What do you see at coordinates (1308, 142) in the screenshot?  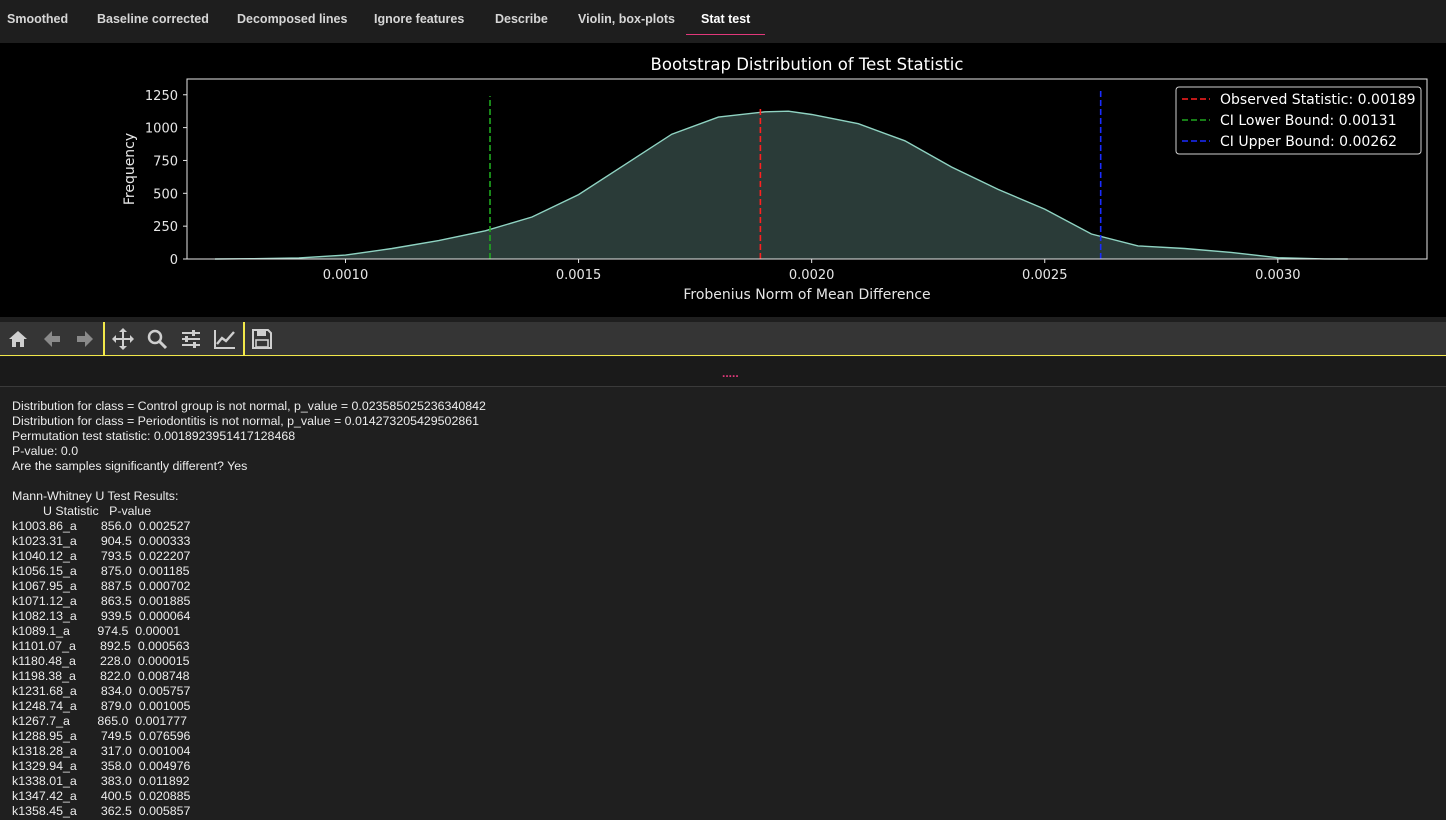 I see `legend-label-2: CI Upper Bound: 0.00262` at bounding box center [1308, 142].